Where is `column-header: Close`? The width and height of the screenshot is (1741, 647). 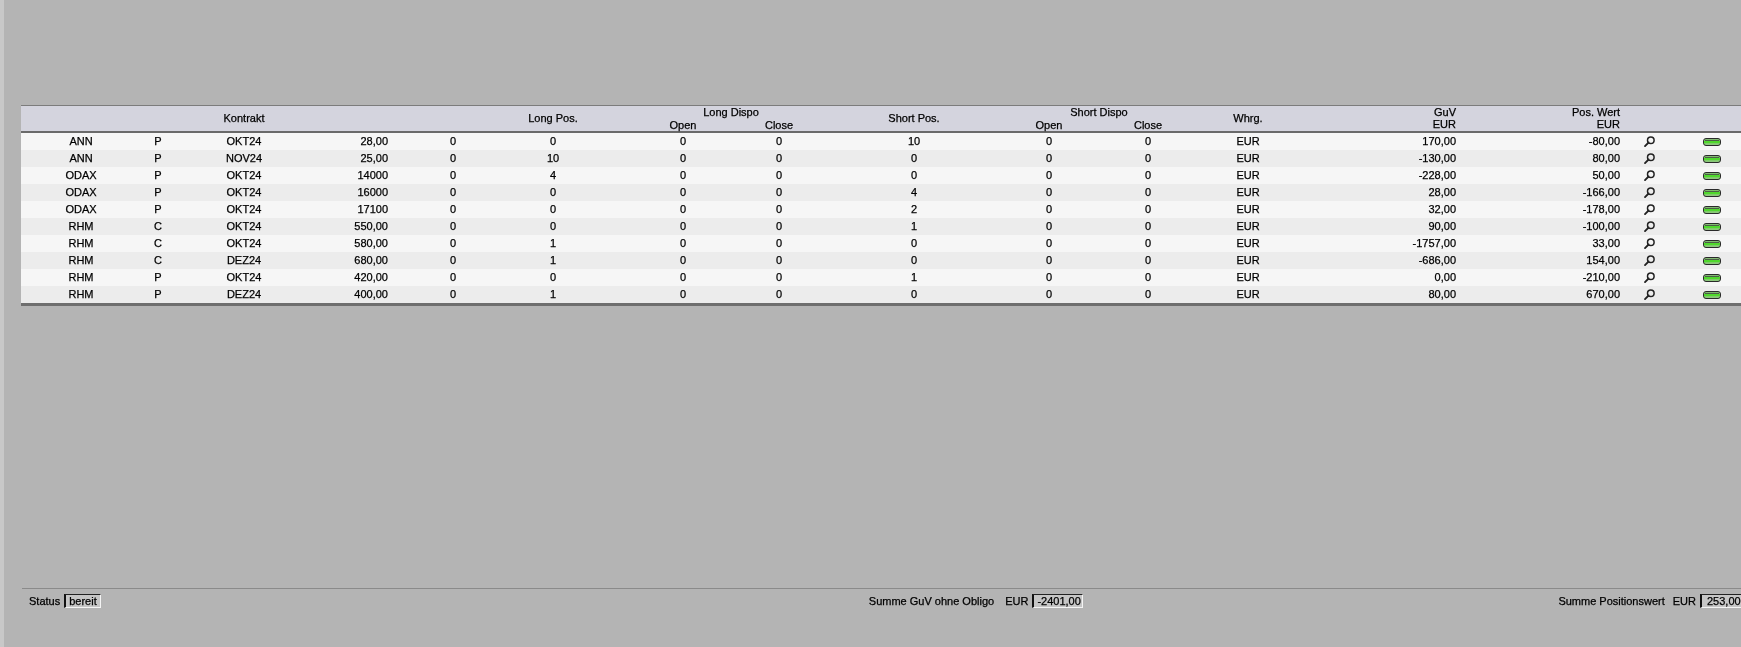 column-header: Close is located at coordinates (1148, 125).